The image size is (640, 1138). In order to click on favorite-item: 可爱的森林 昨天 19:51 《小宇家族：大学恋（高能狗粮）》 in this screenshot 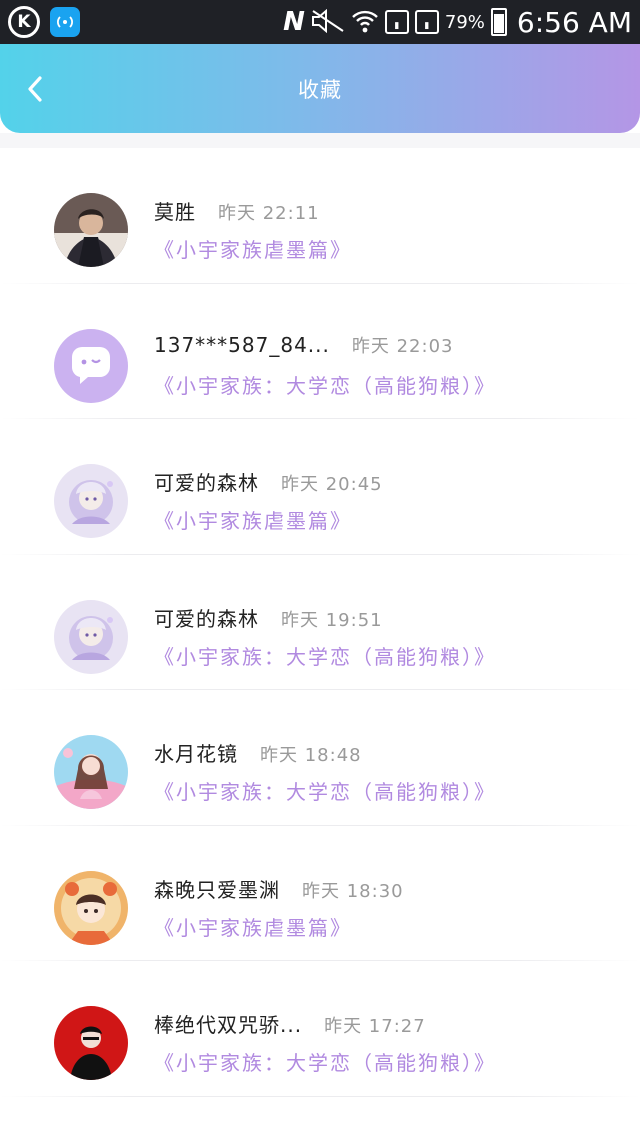, I will do `click(320, 622)`.